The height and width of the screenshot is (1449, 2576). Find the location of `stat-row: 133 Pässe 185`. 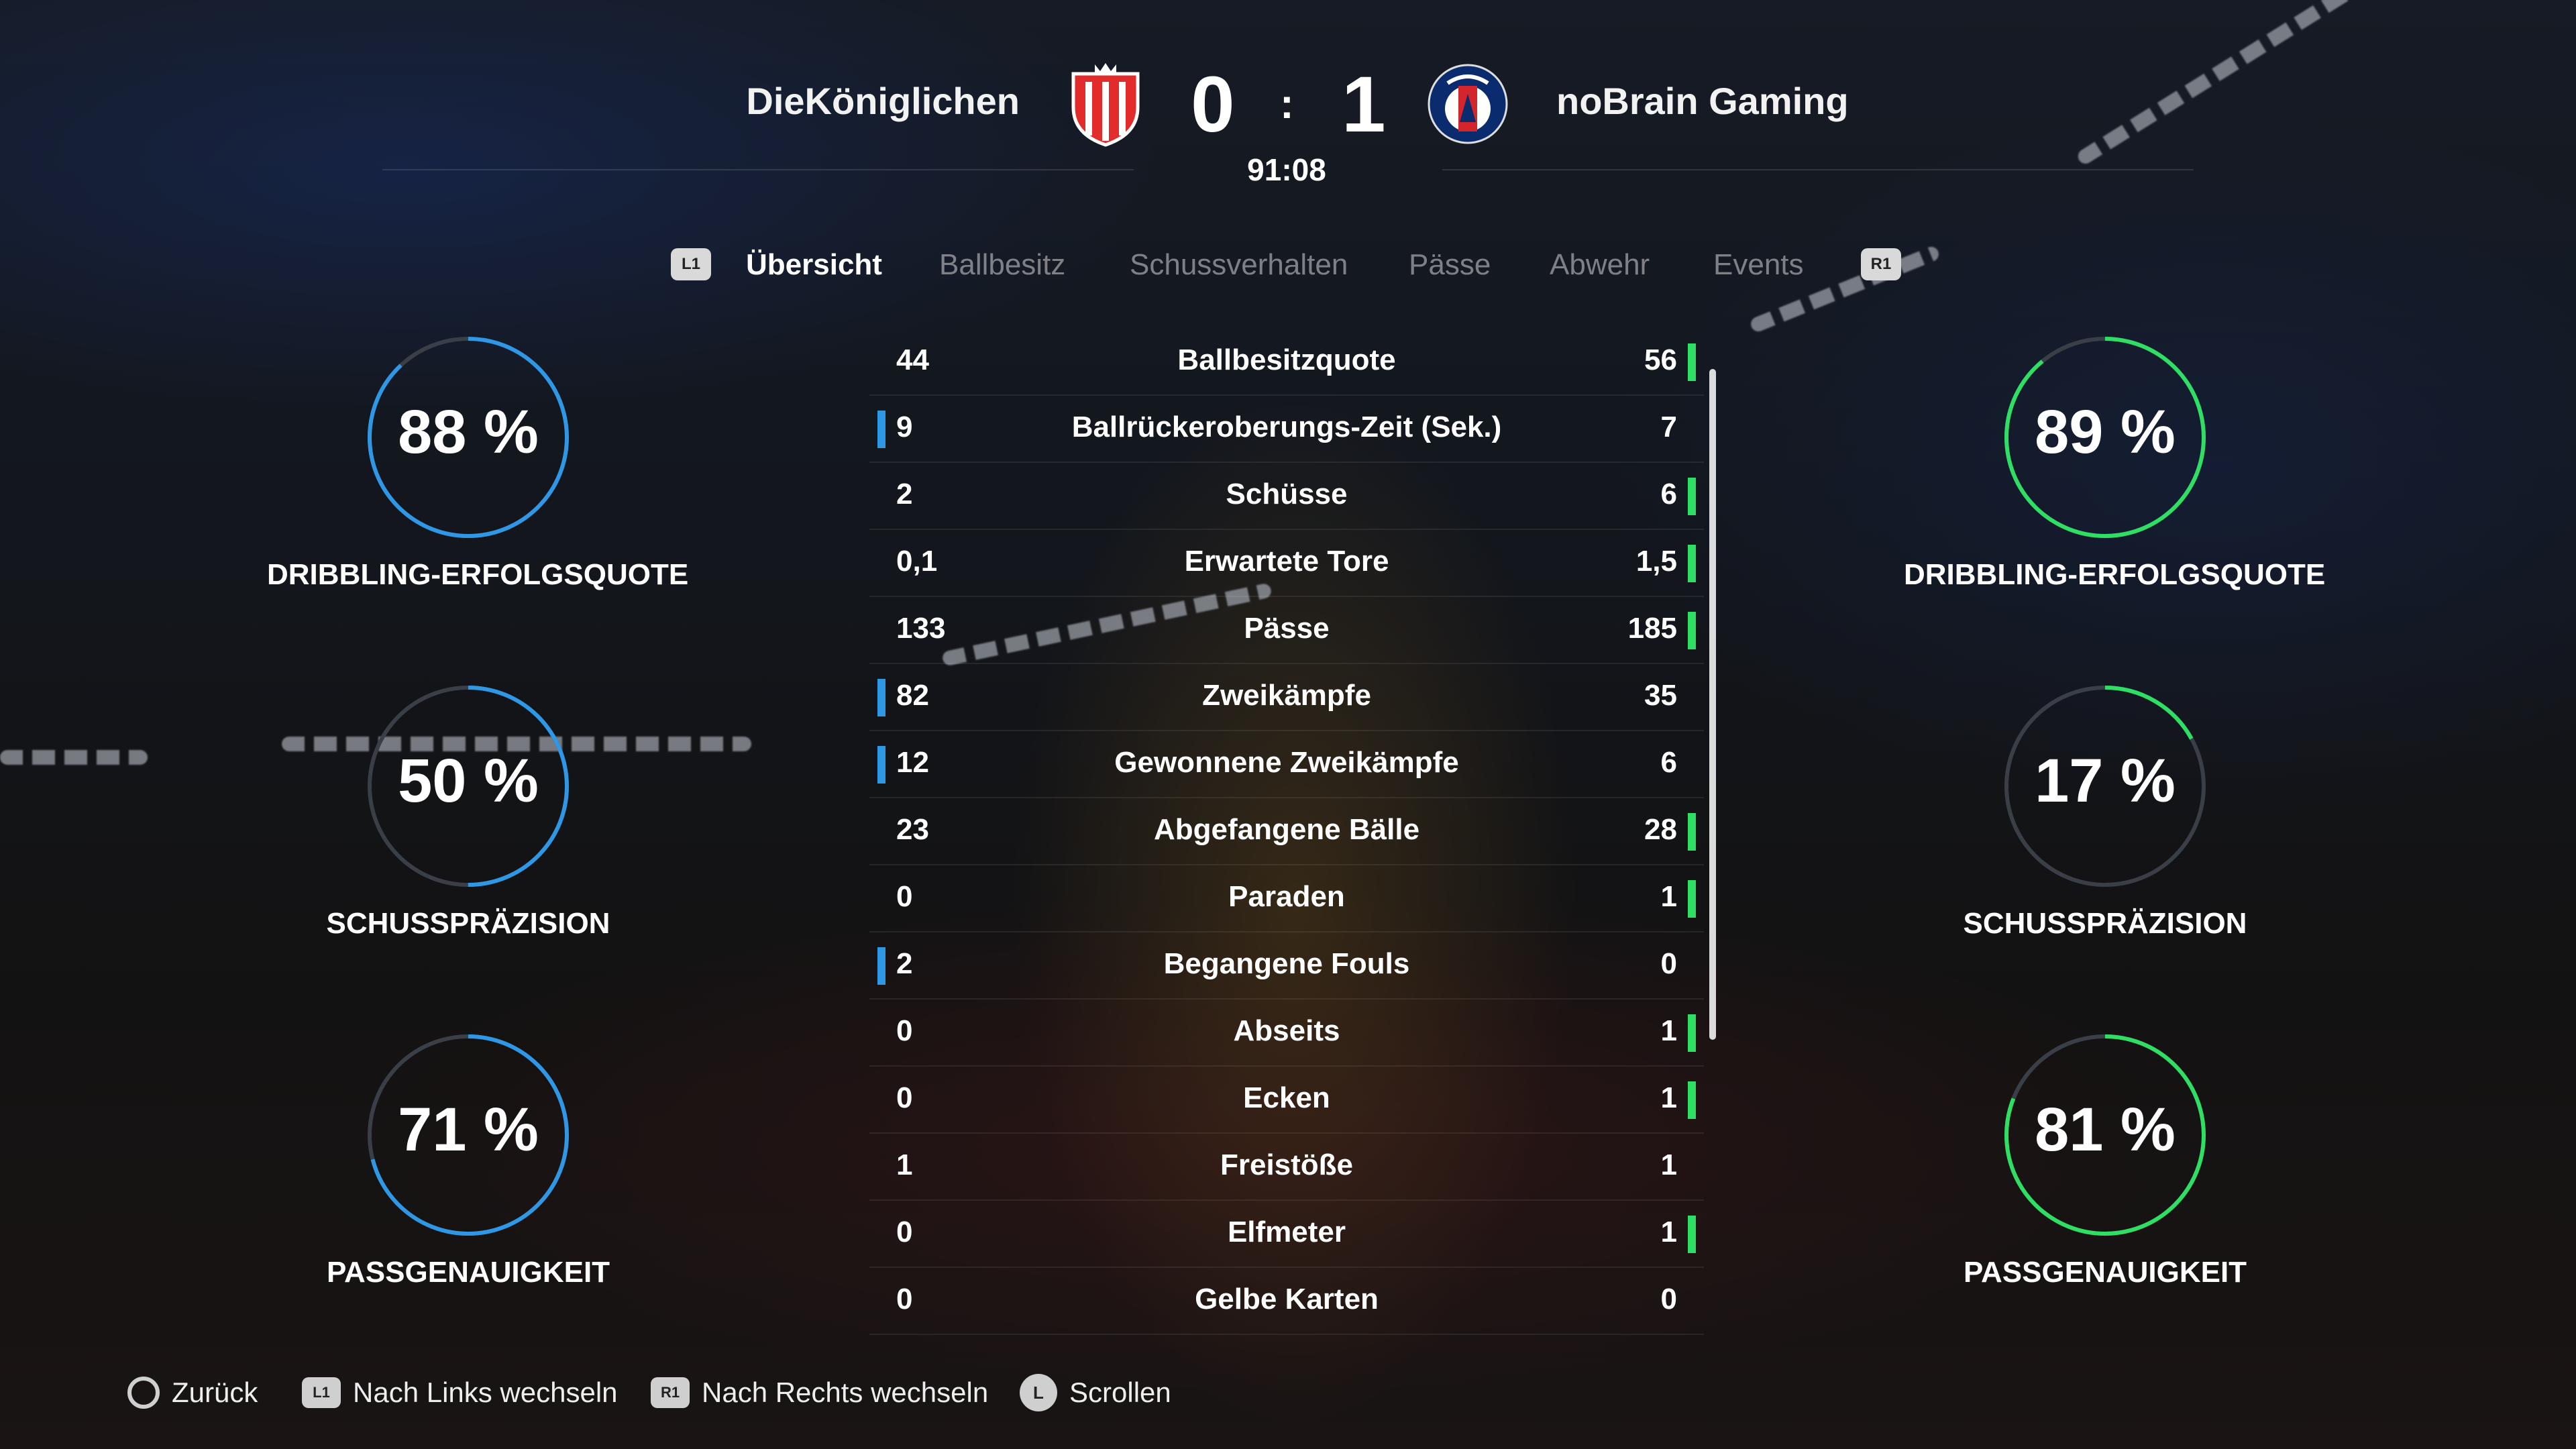

stat-row: 133 Pässe 185 is located at coordinates (1286, 630).